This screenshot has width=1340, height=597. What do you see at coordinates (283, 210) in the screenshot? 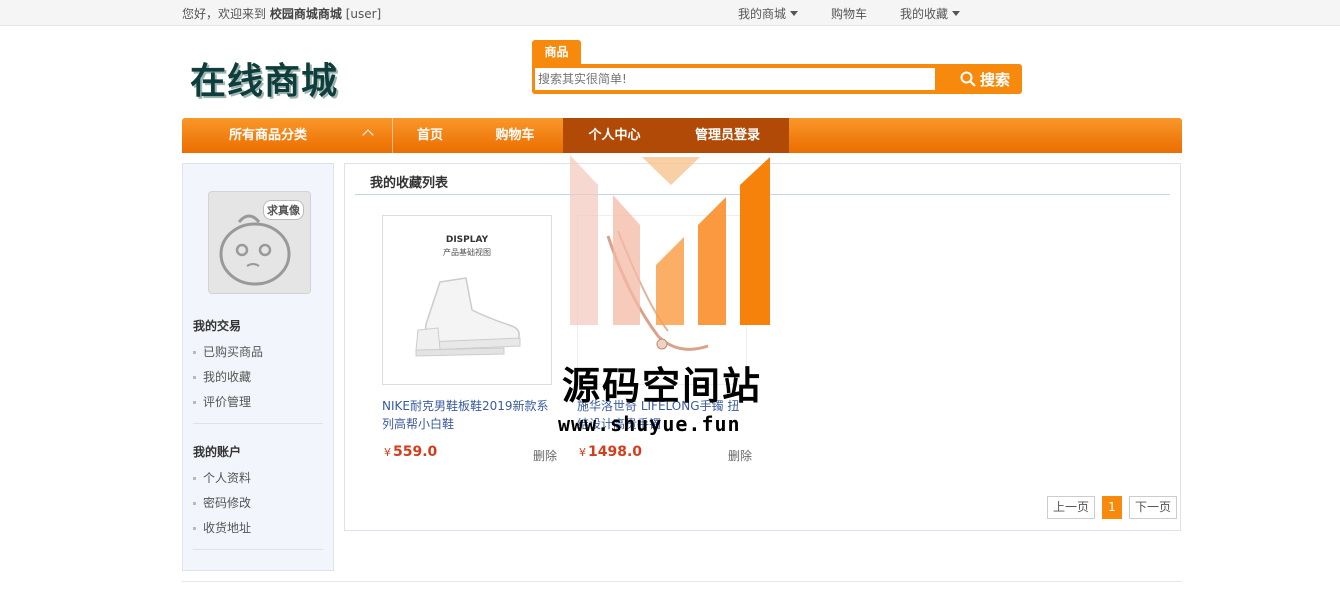
I see `avatar-tag: 求真像` at bounding box center [283, 210].